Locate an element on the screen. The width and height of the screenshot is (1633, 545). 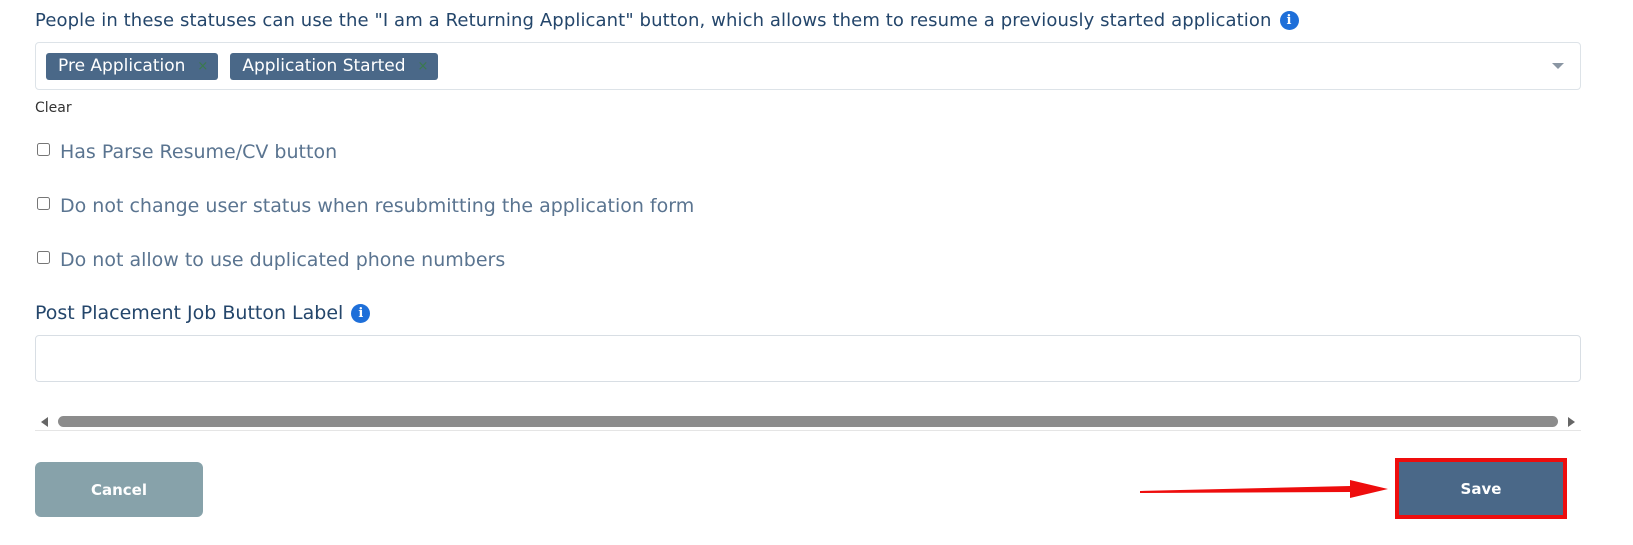
scrollbar-thumb is located at coordinates (808, 421).